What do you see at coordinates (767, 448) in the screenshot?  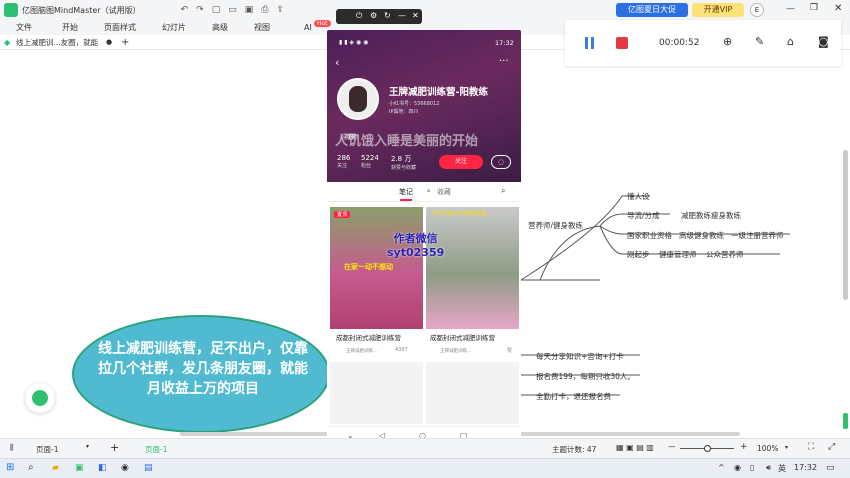 I see `zoom-level: 100%` at bounding box center [767, 448].